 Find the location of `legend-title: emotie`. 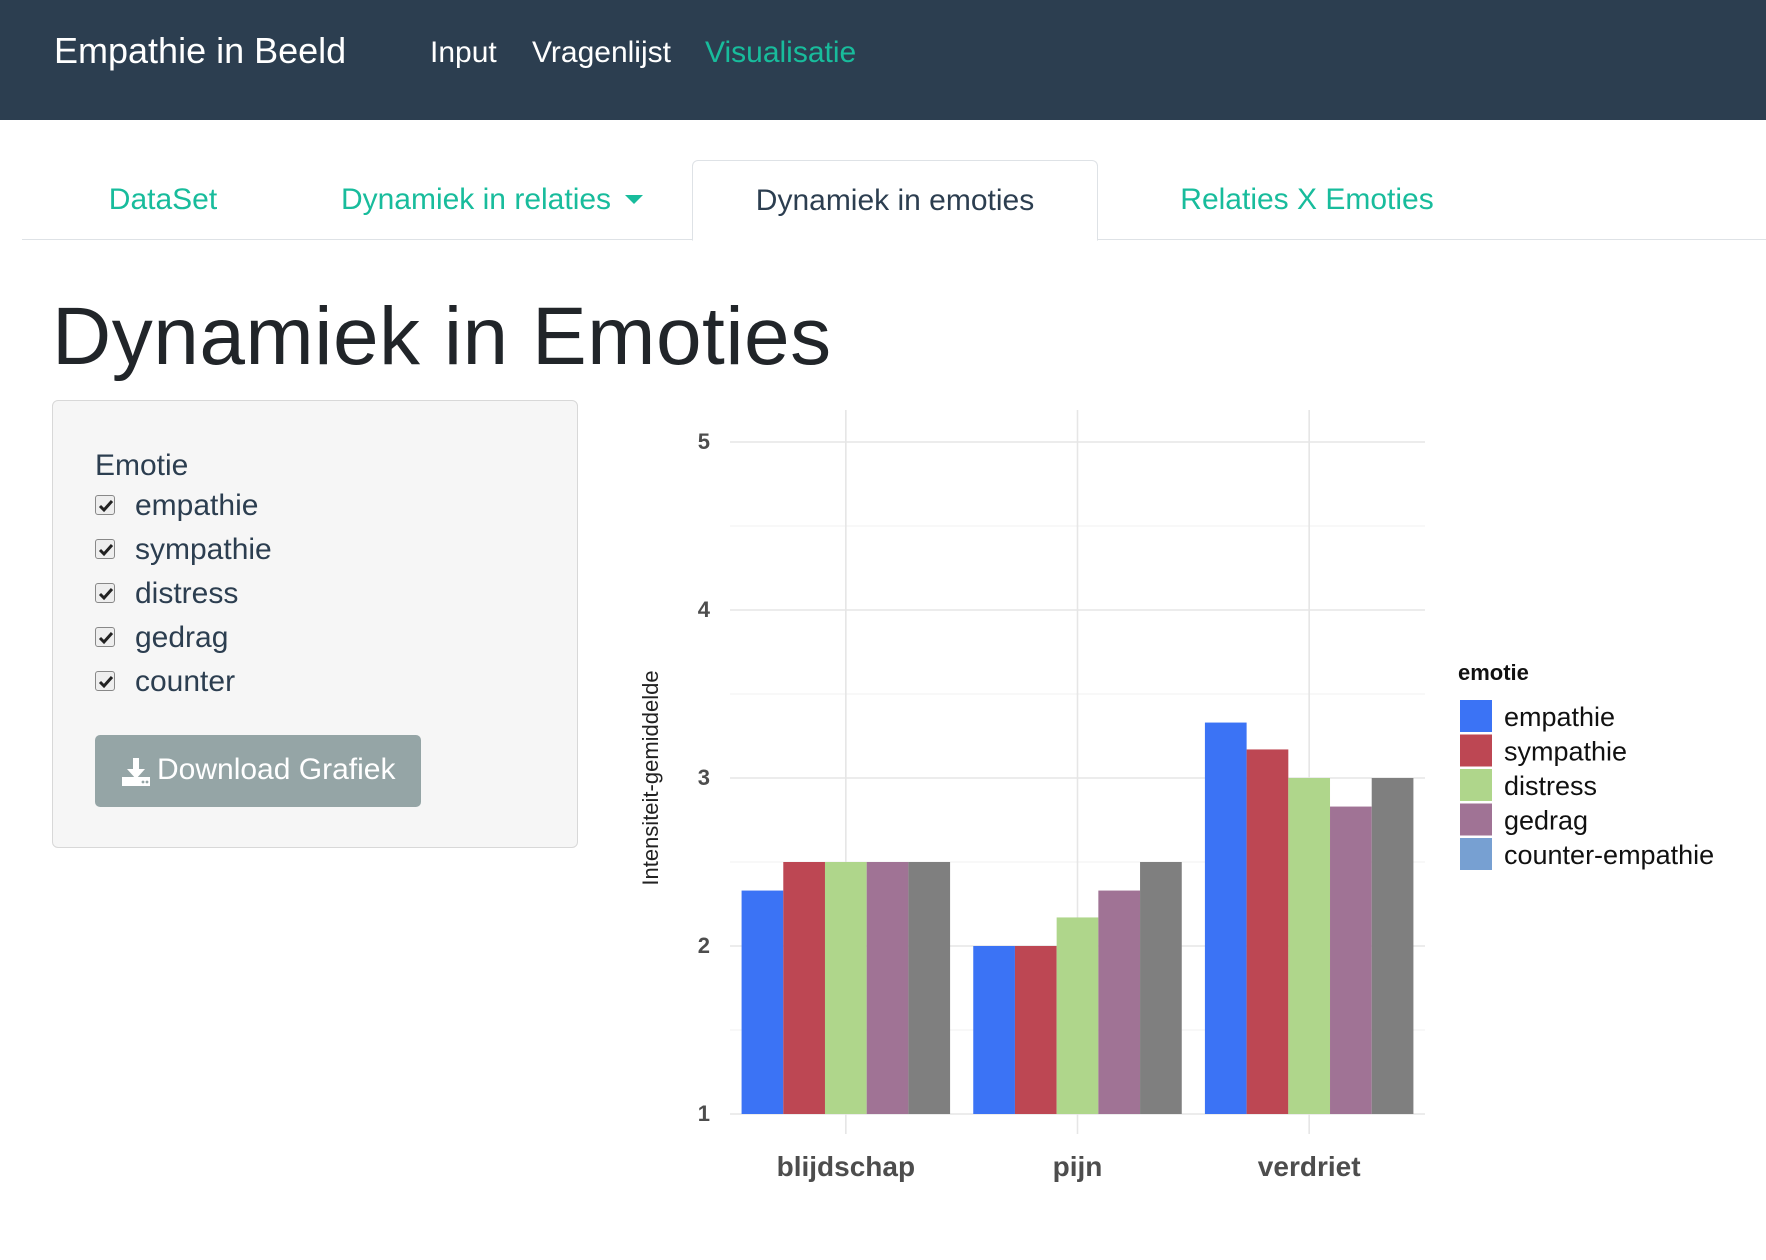

legend-title: emotie is located at coordinates (1493, 672).